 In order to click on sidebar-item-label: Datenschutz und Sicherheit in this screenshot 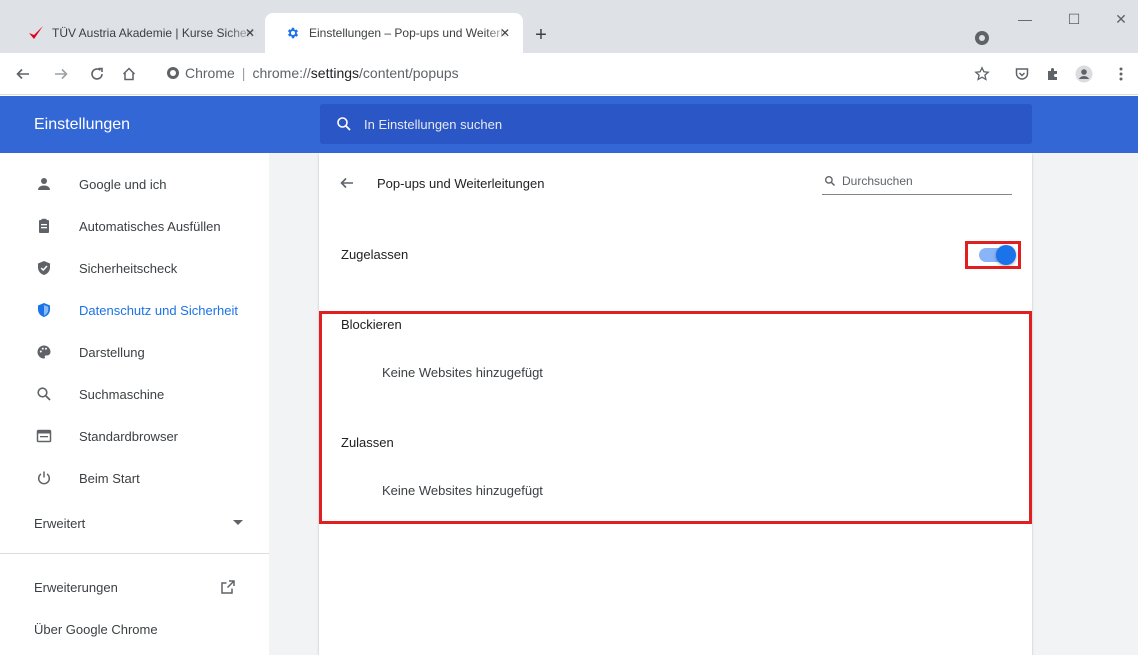, I will do `click(158, 310)`.